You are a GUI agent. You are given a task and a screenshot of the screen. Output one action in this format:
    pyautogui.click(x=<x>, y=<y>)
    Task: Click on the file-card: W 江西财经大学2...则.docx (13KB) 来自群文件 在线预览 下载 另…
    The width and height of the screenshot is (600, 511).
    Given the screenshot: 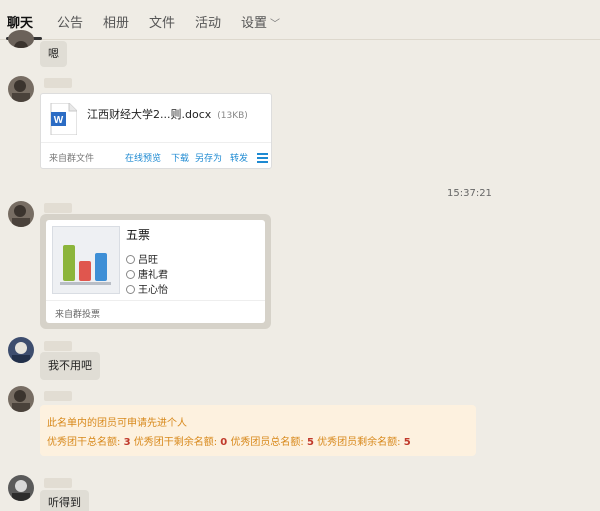 What is the action you would take?
    pyautogui.click(x=156, y=131)
    